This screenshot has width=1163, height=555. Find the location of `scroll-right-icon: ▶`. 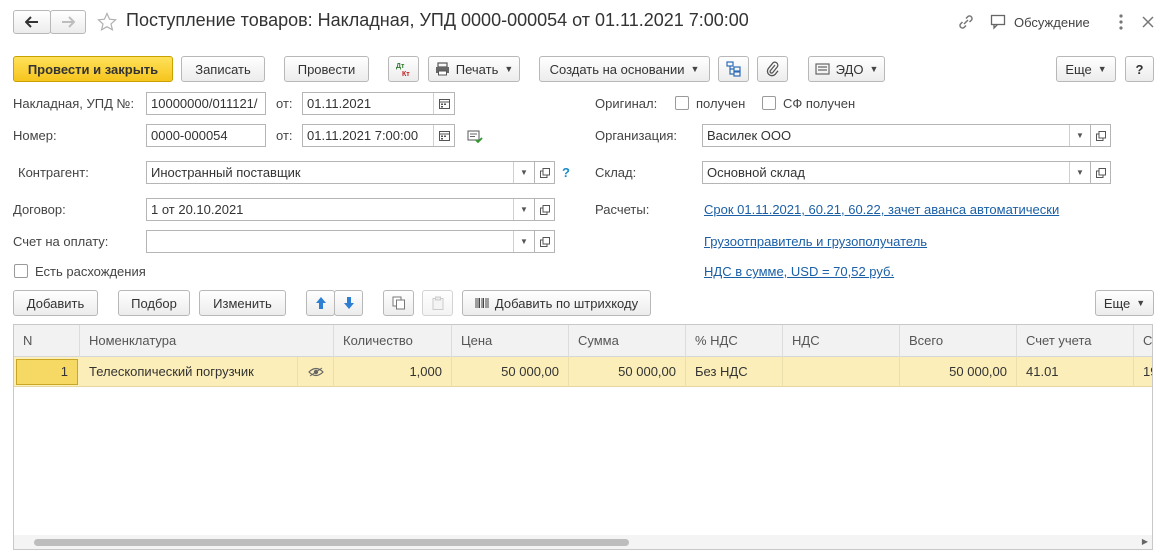

scroll-right-icon: ▶ is located at coordinates (1145, 541).